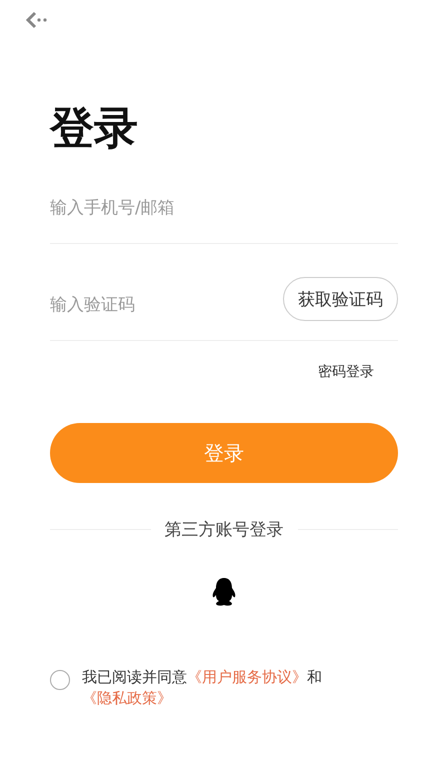 Image resolution: width=448 pixels, height=758 pixels. Describe the element at coordinates (224, 208) in the screenshot. I see `input-field: 输入手机号/邮箱` at that location.